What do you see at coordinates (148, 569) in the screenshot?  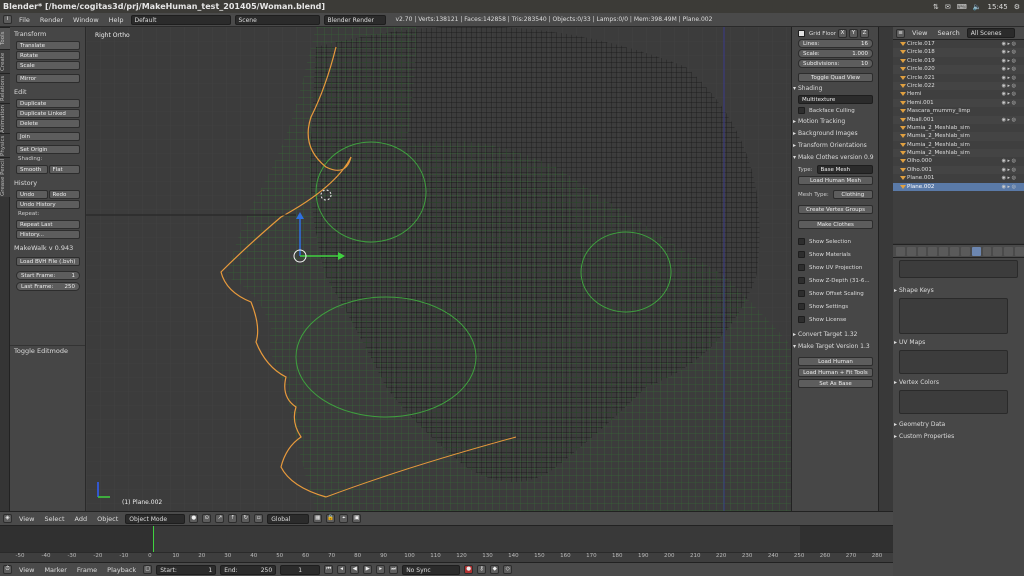 I see `preview-range-icon: ◻` at bounding box center [148, 569].